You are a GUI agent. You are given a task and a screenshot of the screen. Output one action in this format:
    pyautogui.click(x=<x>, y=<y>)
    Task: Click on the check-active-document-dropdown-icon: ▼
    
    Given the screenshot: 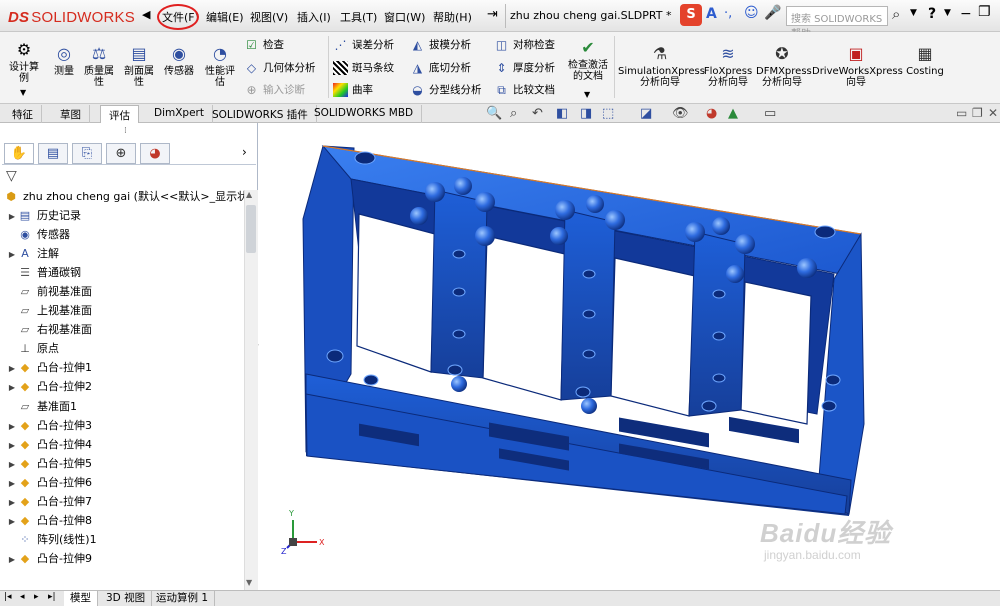 What is the action you would take?
    pyautogui.click(x=587, y=94)
    